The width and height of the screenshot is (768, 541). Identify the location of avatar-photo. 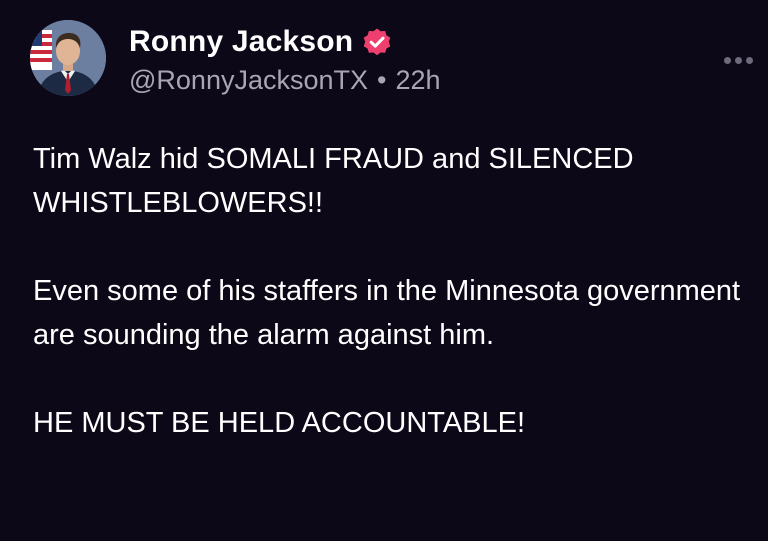
(68, 58).